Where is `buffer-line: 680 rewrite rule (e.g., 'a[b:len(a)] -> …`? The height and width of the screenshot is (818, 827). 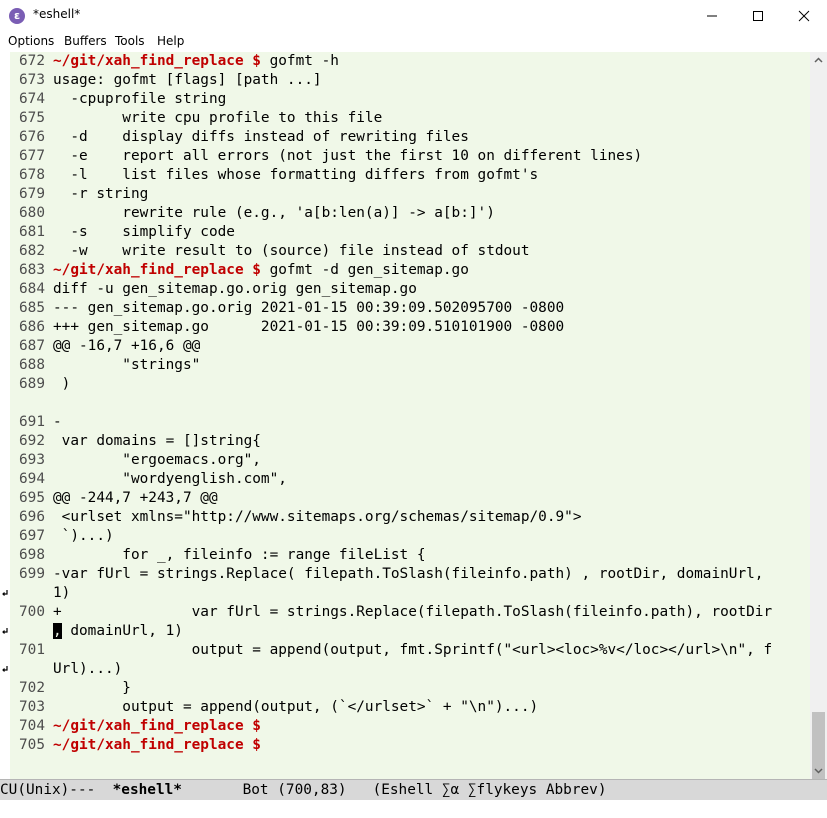 buffer-line: 680 rewrite rule (e.g., 'a[b:len(a)] -> … is located at coordinates (252, 213).